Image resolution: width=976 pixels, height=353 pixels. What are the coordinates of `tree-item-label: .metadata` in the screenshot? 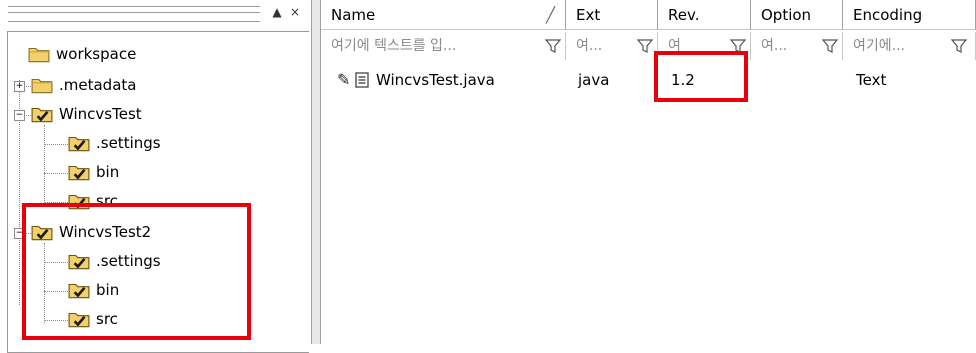 It's located at (98, 85).